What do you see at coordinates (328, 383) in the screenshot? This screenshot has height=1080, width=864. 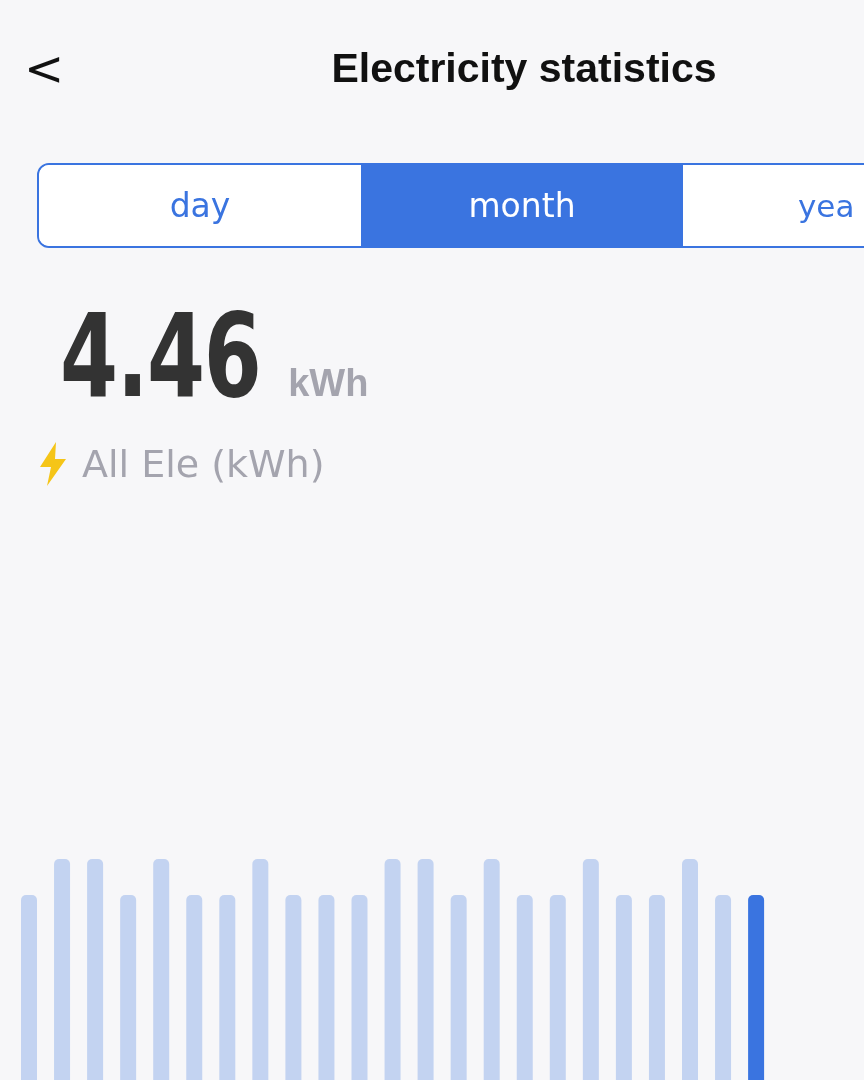 I see `unit-label: kWh` at bounding box center [328, 383].